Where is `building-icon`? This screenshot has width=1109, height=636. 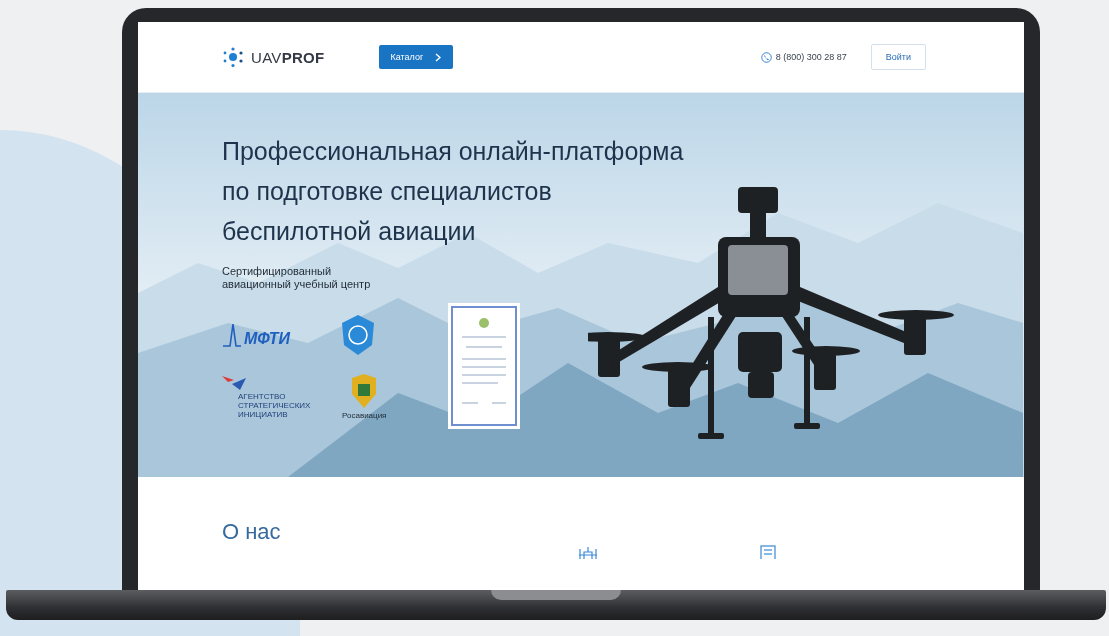 building-icon is located at coordinates (588, 552).